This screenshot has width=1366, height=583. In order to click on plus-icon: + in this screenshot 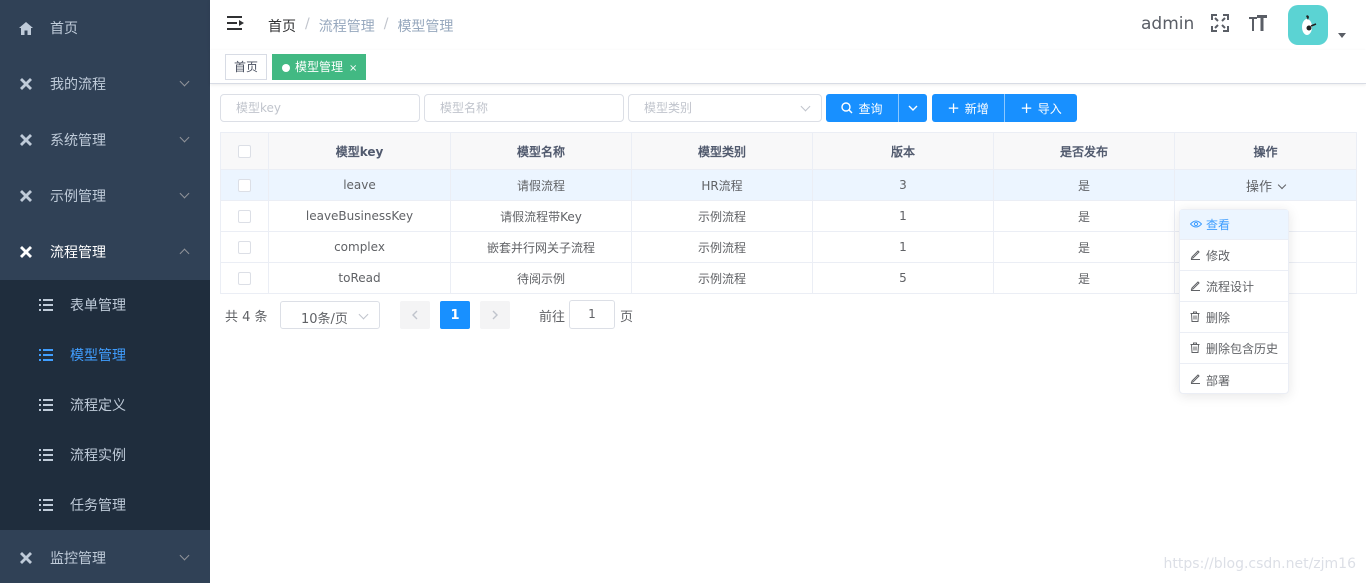, I will do `click(953, 108)`.